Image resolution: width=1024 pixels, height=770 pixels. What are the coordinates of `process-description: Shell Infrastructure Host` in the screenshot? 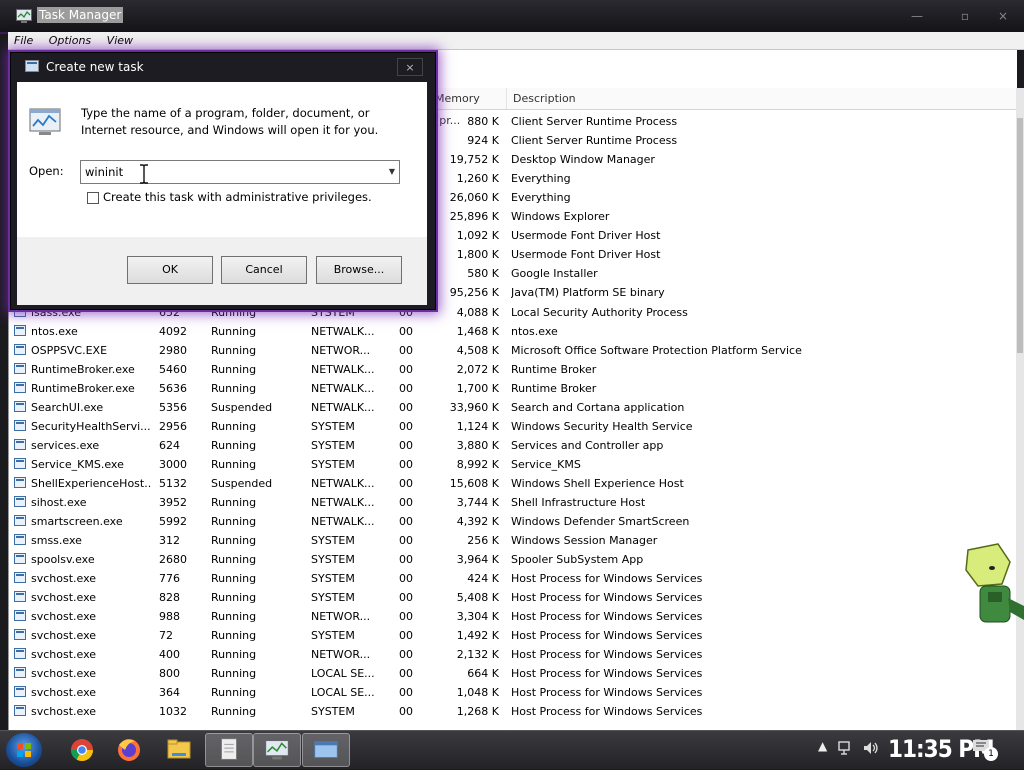 It's located at (578, 502).